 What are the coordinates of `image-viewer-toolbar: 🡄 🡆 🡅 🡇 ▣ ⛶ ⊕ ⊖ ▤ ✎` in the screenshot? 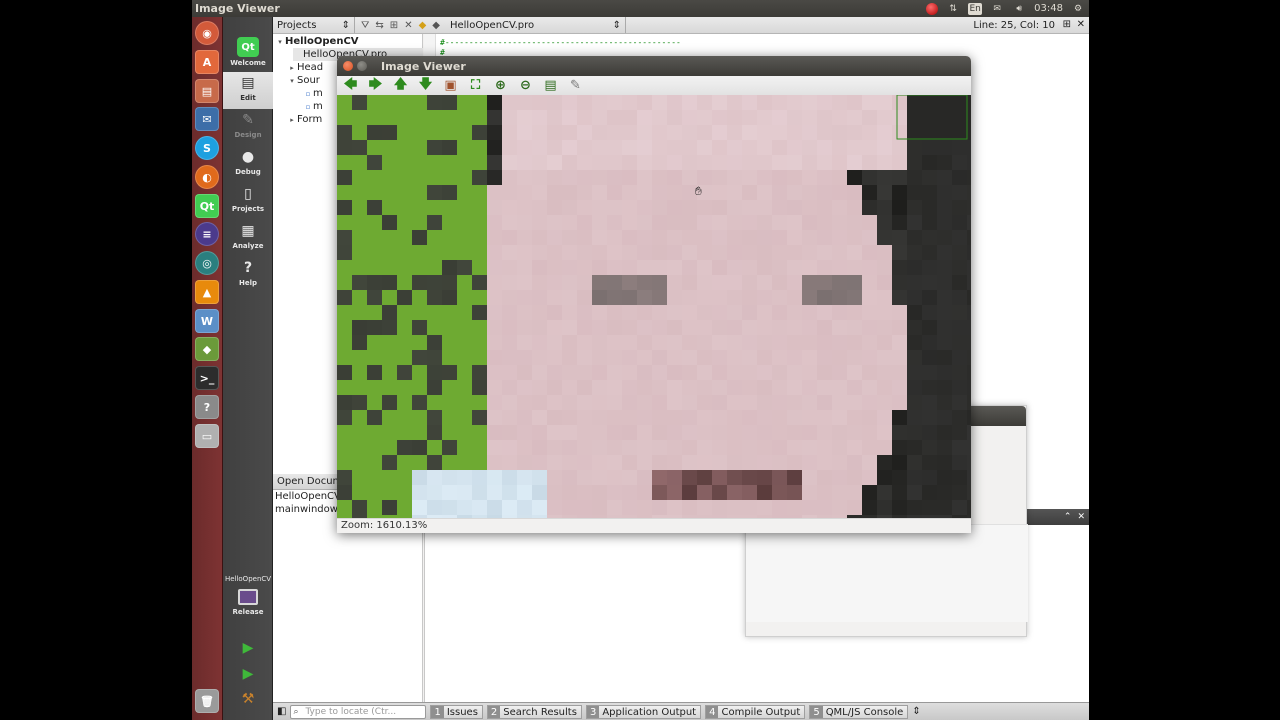 It's located at (654, 85).